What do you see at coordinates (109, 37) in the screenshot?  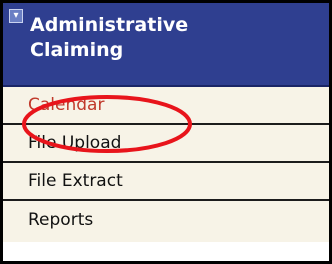 I see `menu-section-title: Administrative Claiming` at bounding box center [109, 37].